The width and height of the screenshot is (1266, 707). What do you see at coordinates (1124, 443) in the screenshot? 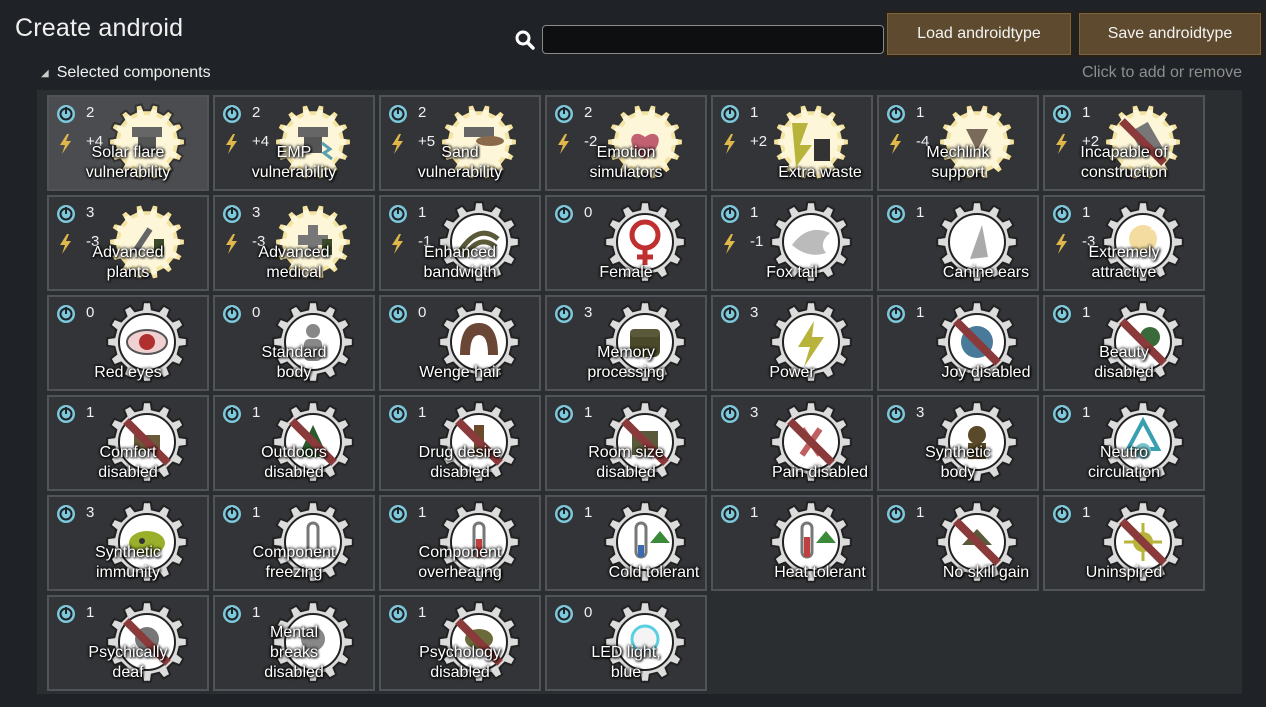
I see `component-tile: 1 Neutro circulation` at bounding box center [1124, 443].